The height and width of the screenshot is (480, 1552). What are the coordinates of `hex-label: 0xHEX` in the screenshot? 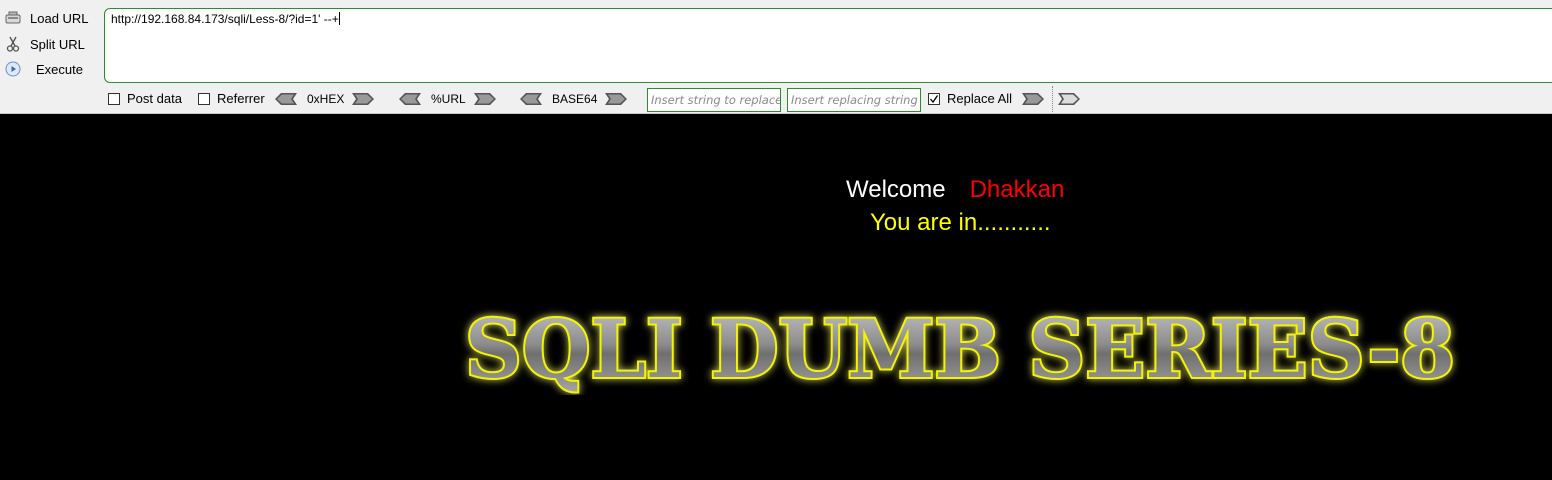 It's located at (326, 99).